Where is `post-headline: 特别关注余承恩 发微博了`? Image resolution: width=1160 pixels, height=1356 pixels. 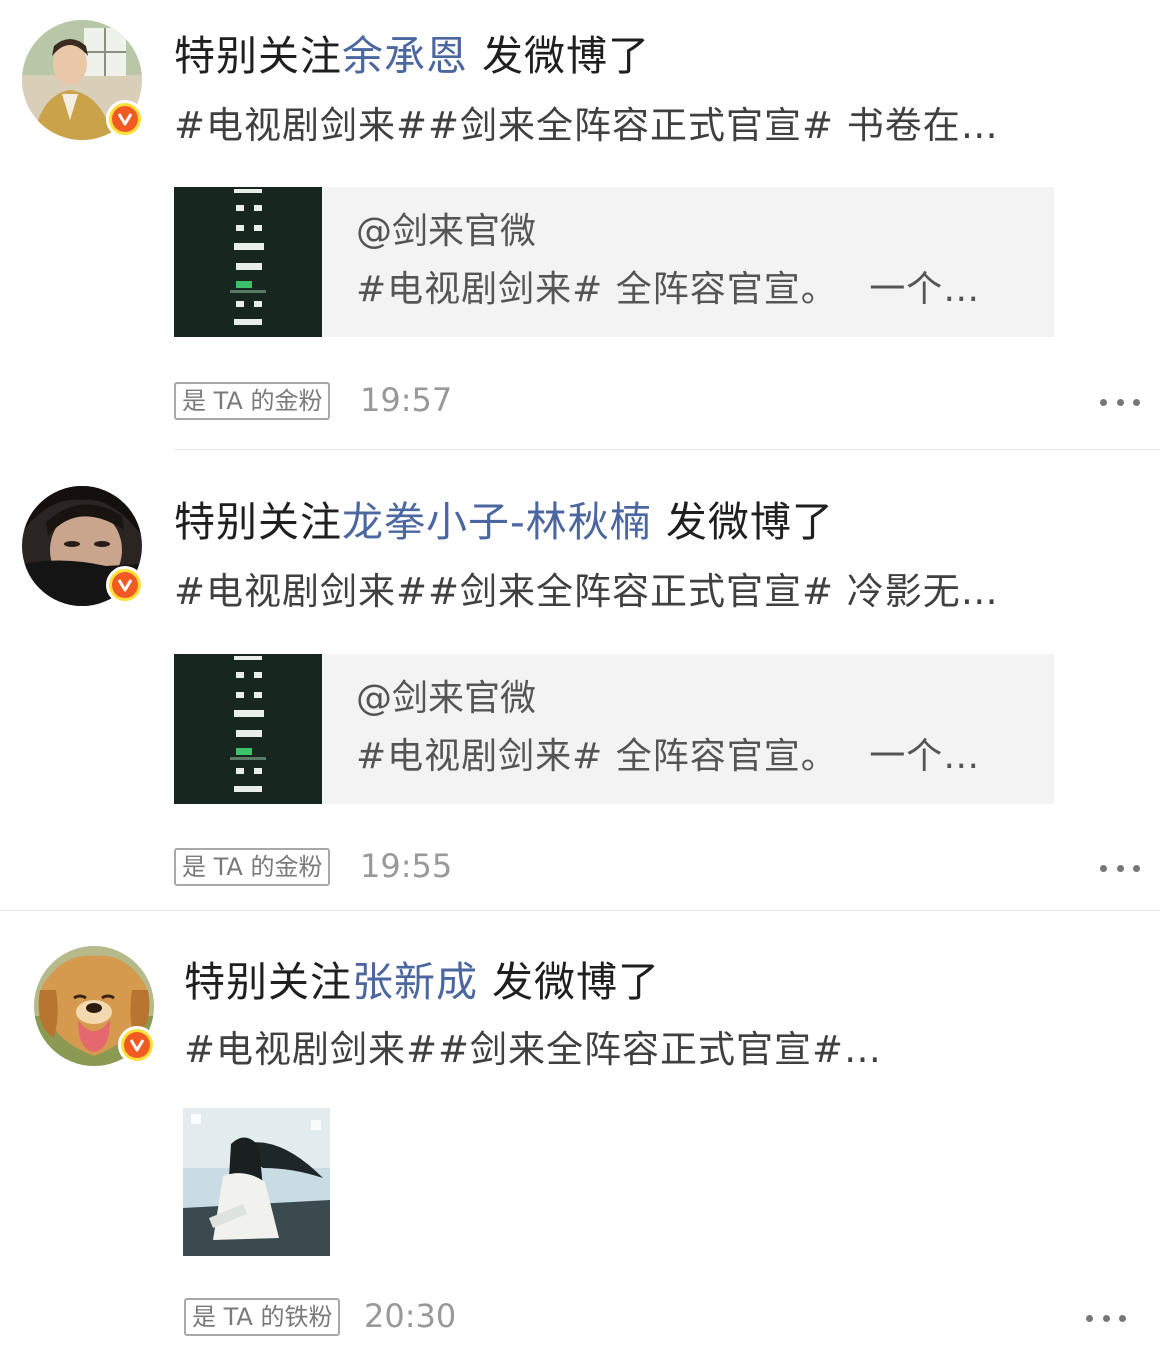 post-headline: 特别关注余承恩 发微博了 is located at coordinates (412, 56).